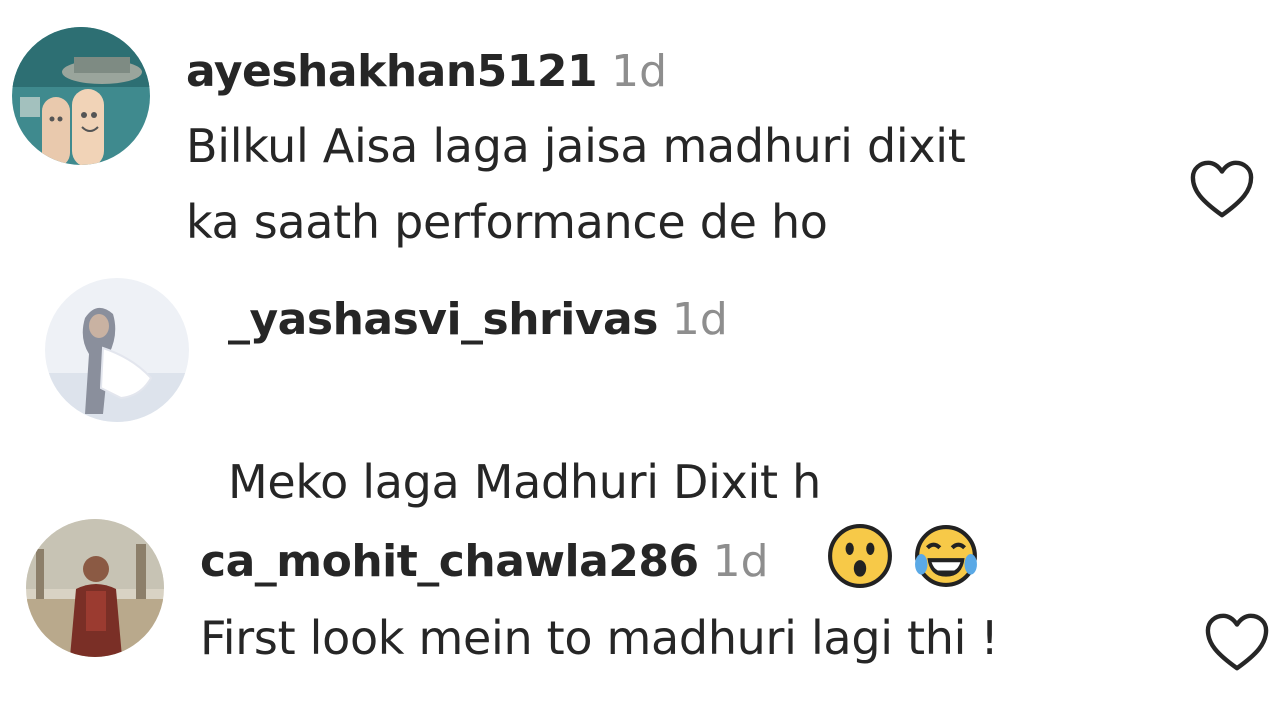  Describe the element at coordinates (524, 482) in the screenshot. I see `comment-text: Meko laga Madhuri Dixit h` at that location.